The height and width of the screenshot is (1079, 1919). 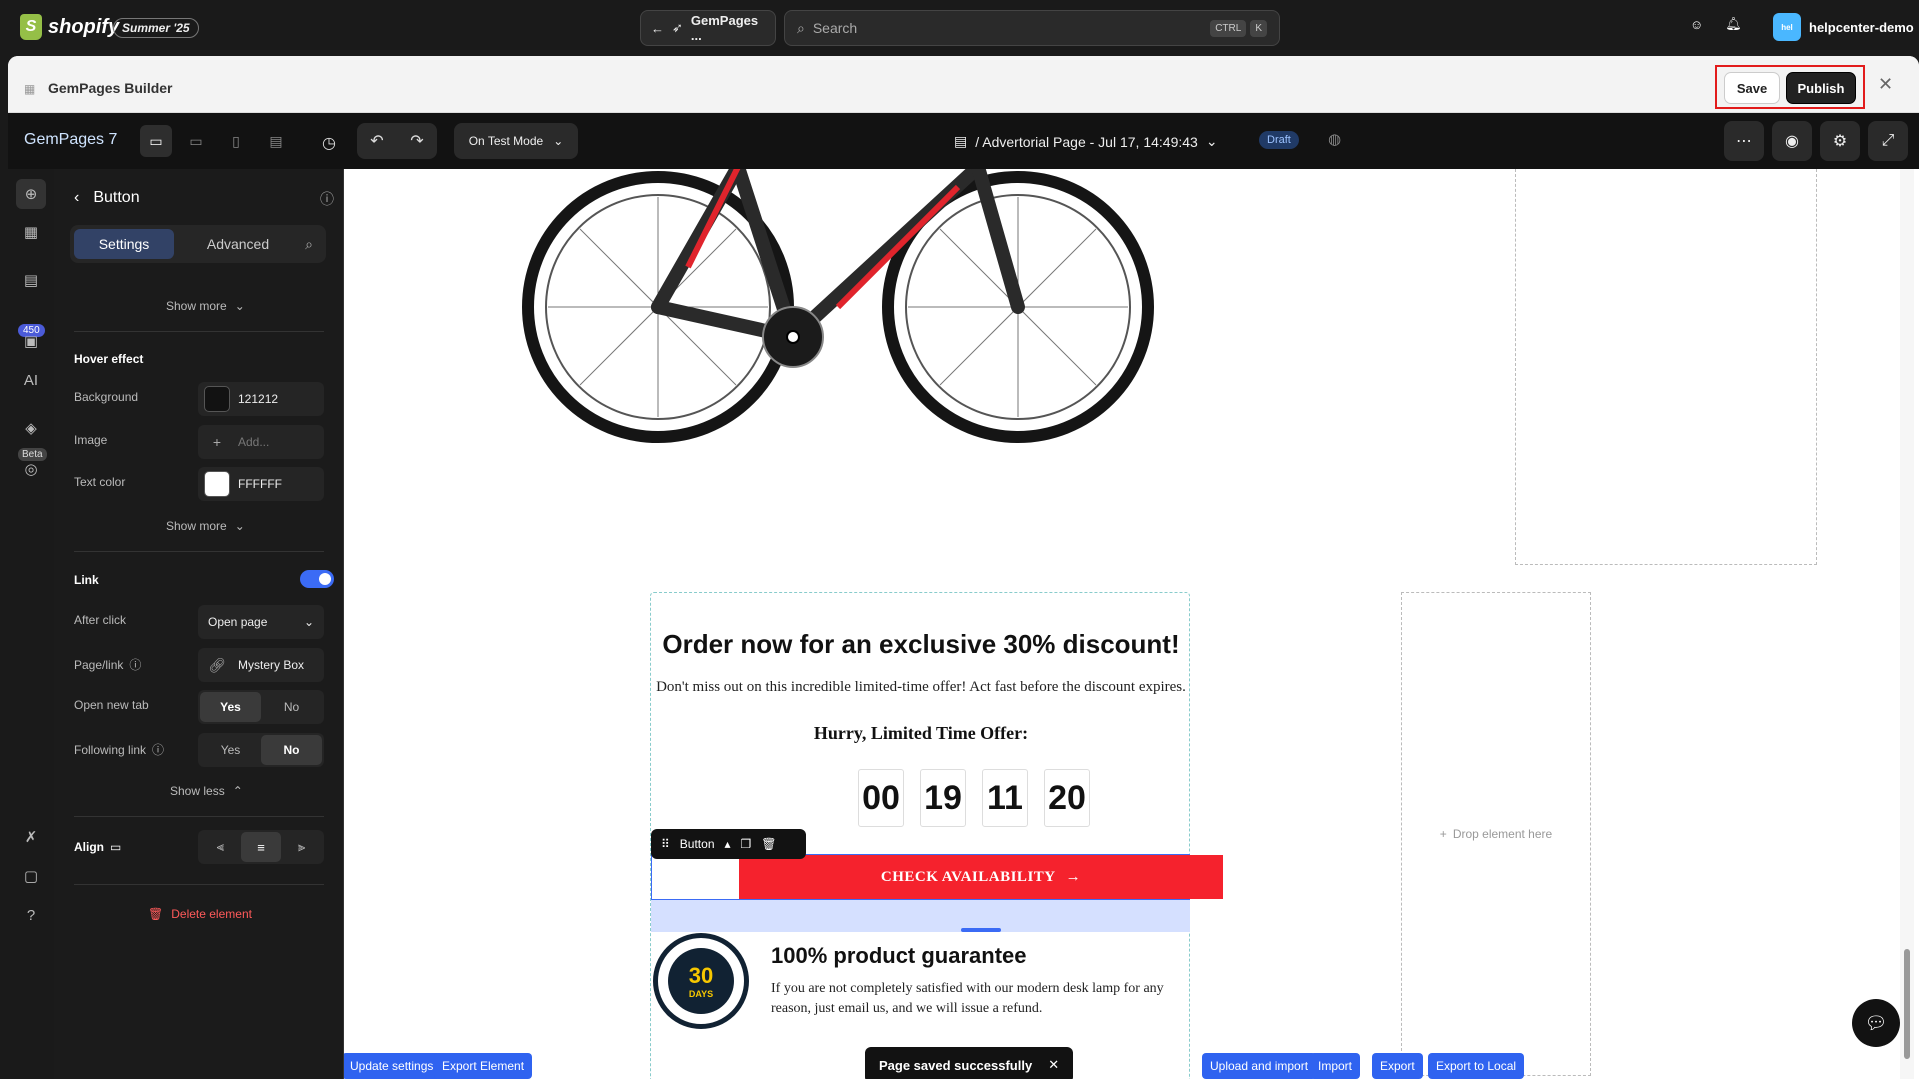 What do you see at coordinates (1334, 139) in the screenshot?
I see `globe-icon: ◍` at bounding box center [1334, 139].